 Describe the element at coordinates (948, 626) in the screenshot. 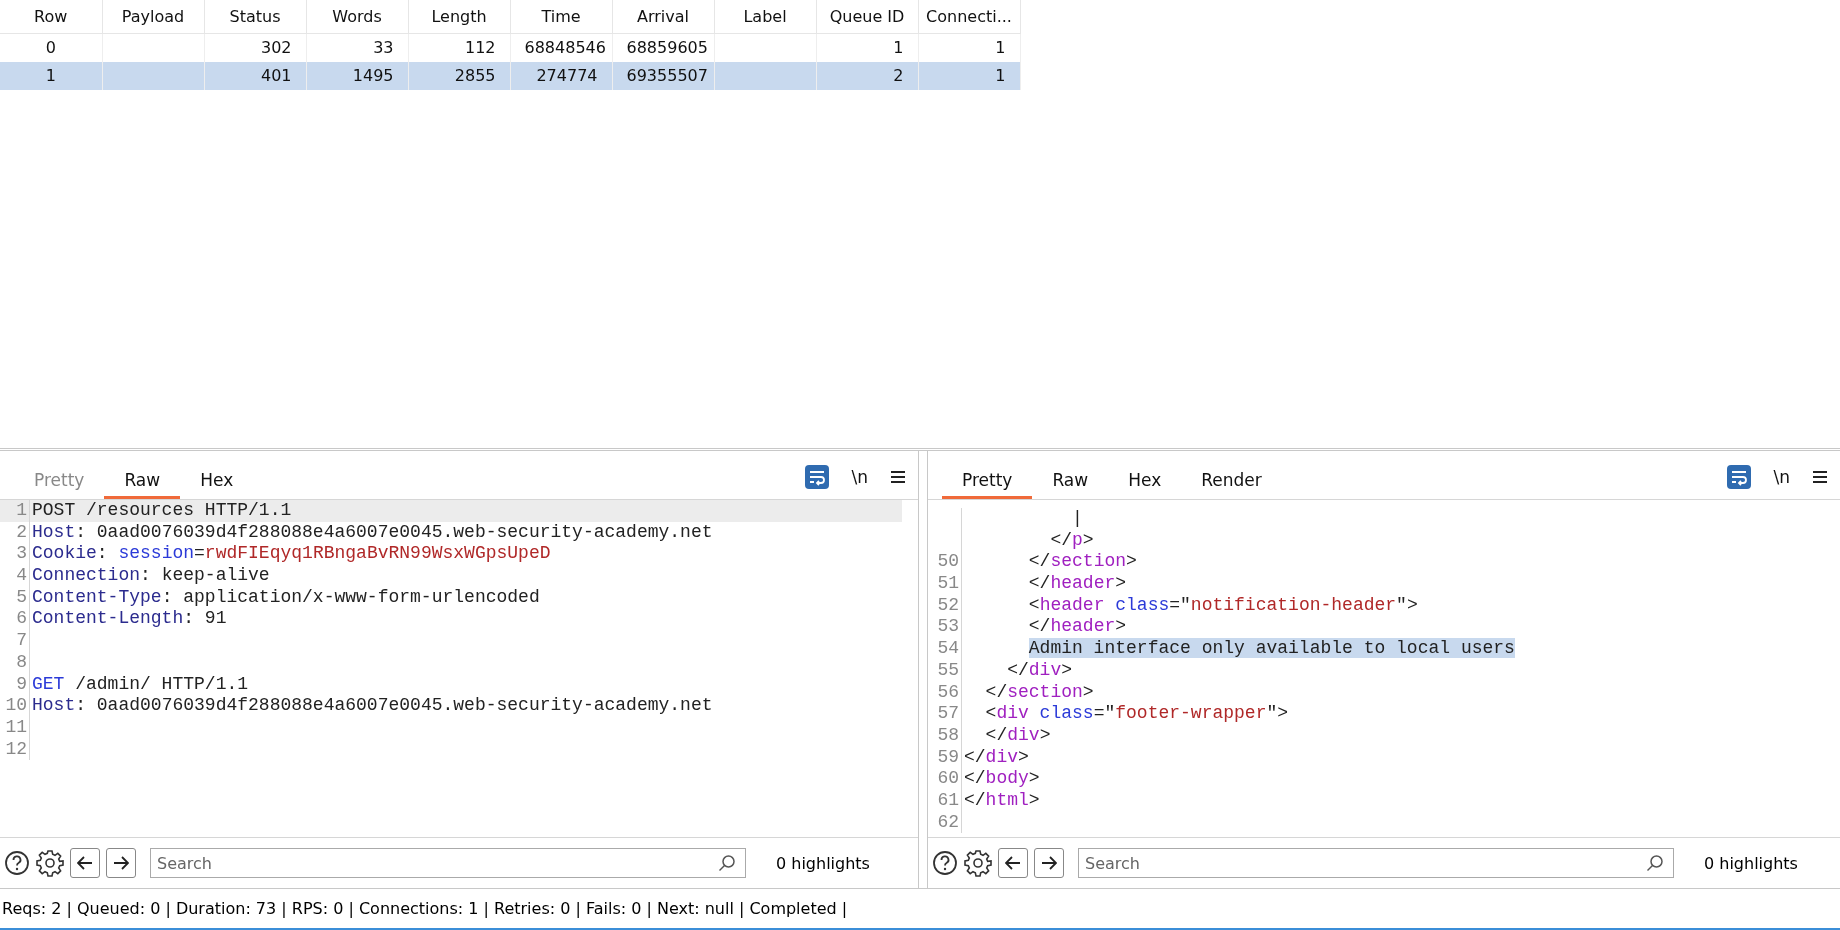

I see `line-number: 53` at that location.